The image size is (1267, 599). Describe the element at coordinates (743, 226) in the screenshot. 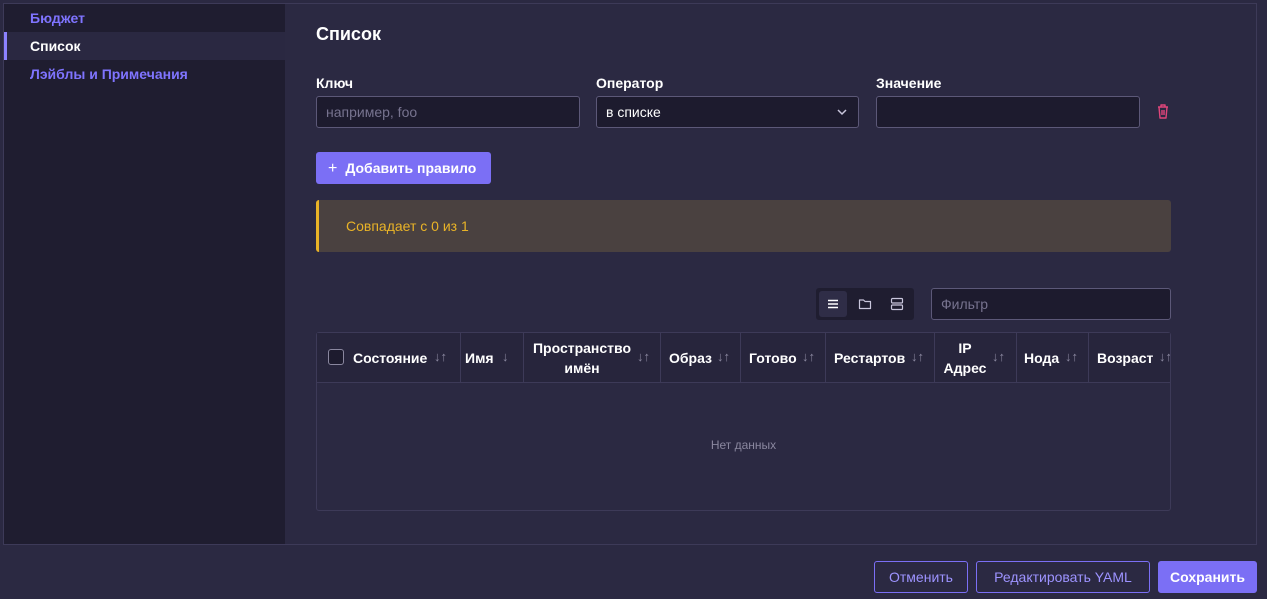

I see `match-banner: Совпадает с 0 из 1` at that location.